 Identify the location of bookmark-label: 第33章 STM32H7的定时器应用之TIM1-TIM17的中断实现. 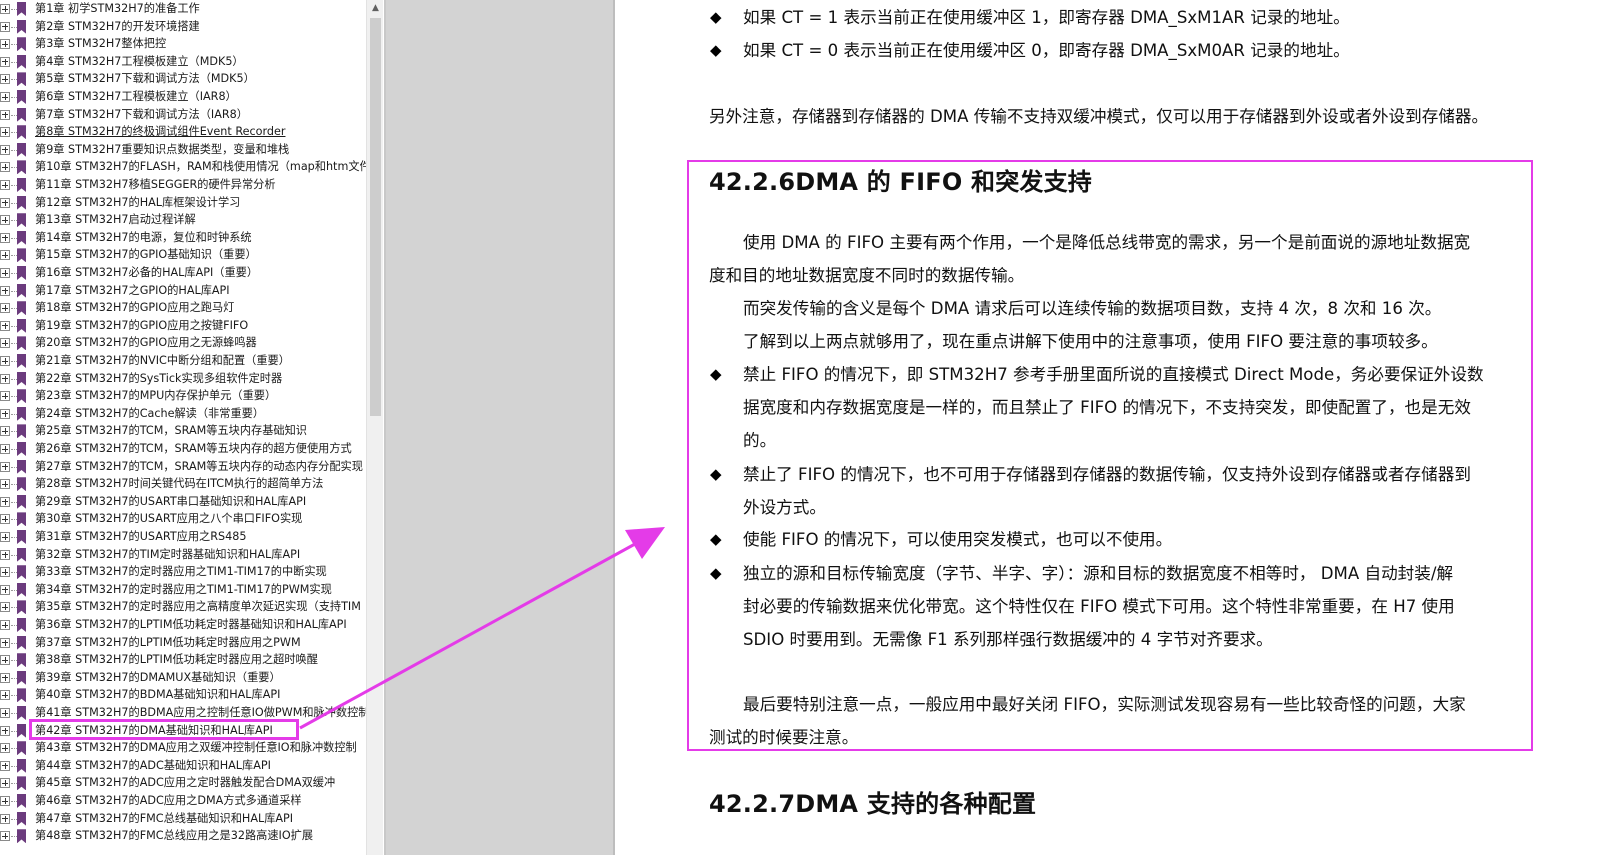
(181, 572).